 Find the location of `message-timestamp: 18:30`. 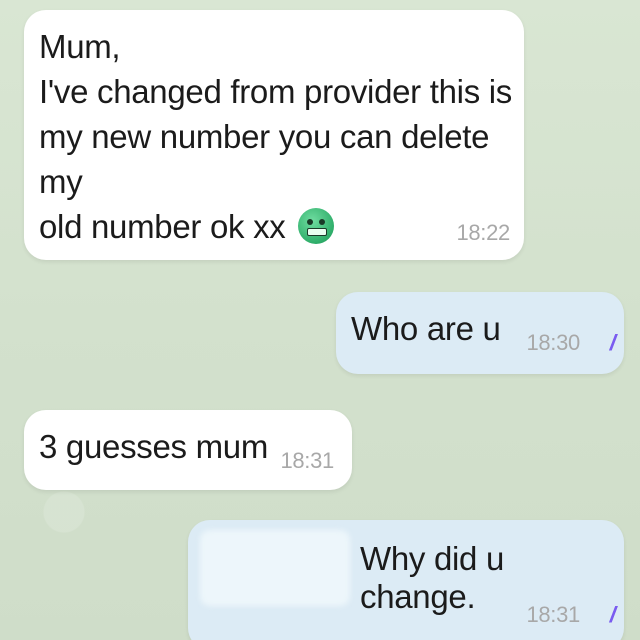

message-timestamp: 18:30 is located at coordinates (553, 342).